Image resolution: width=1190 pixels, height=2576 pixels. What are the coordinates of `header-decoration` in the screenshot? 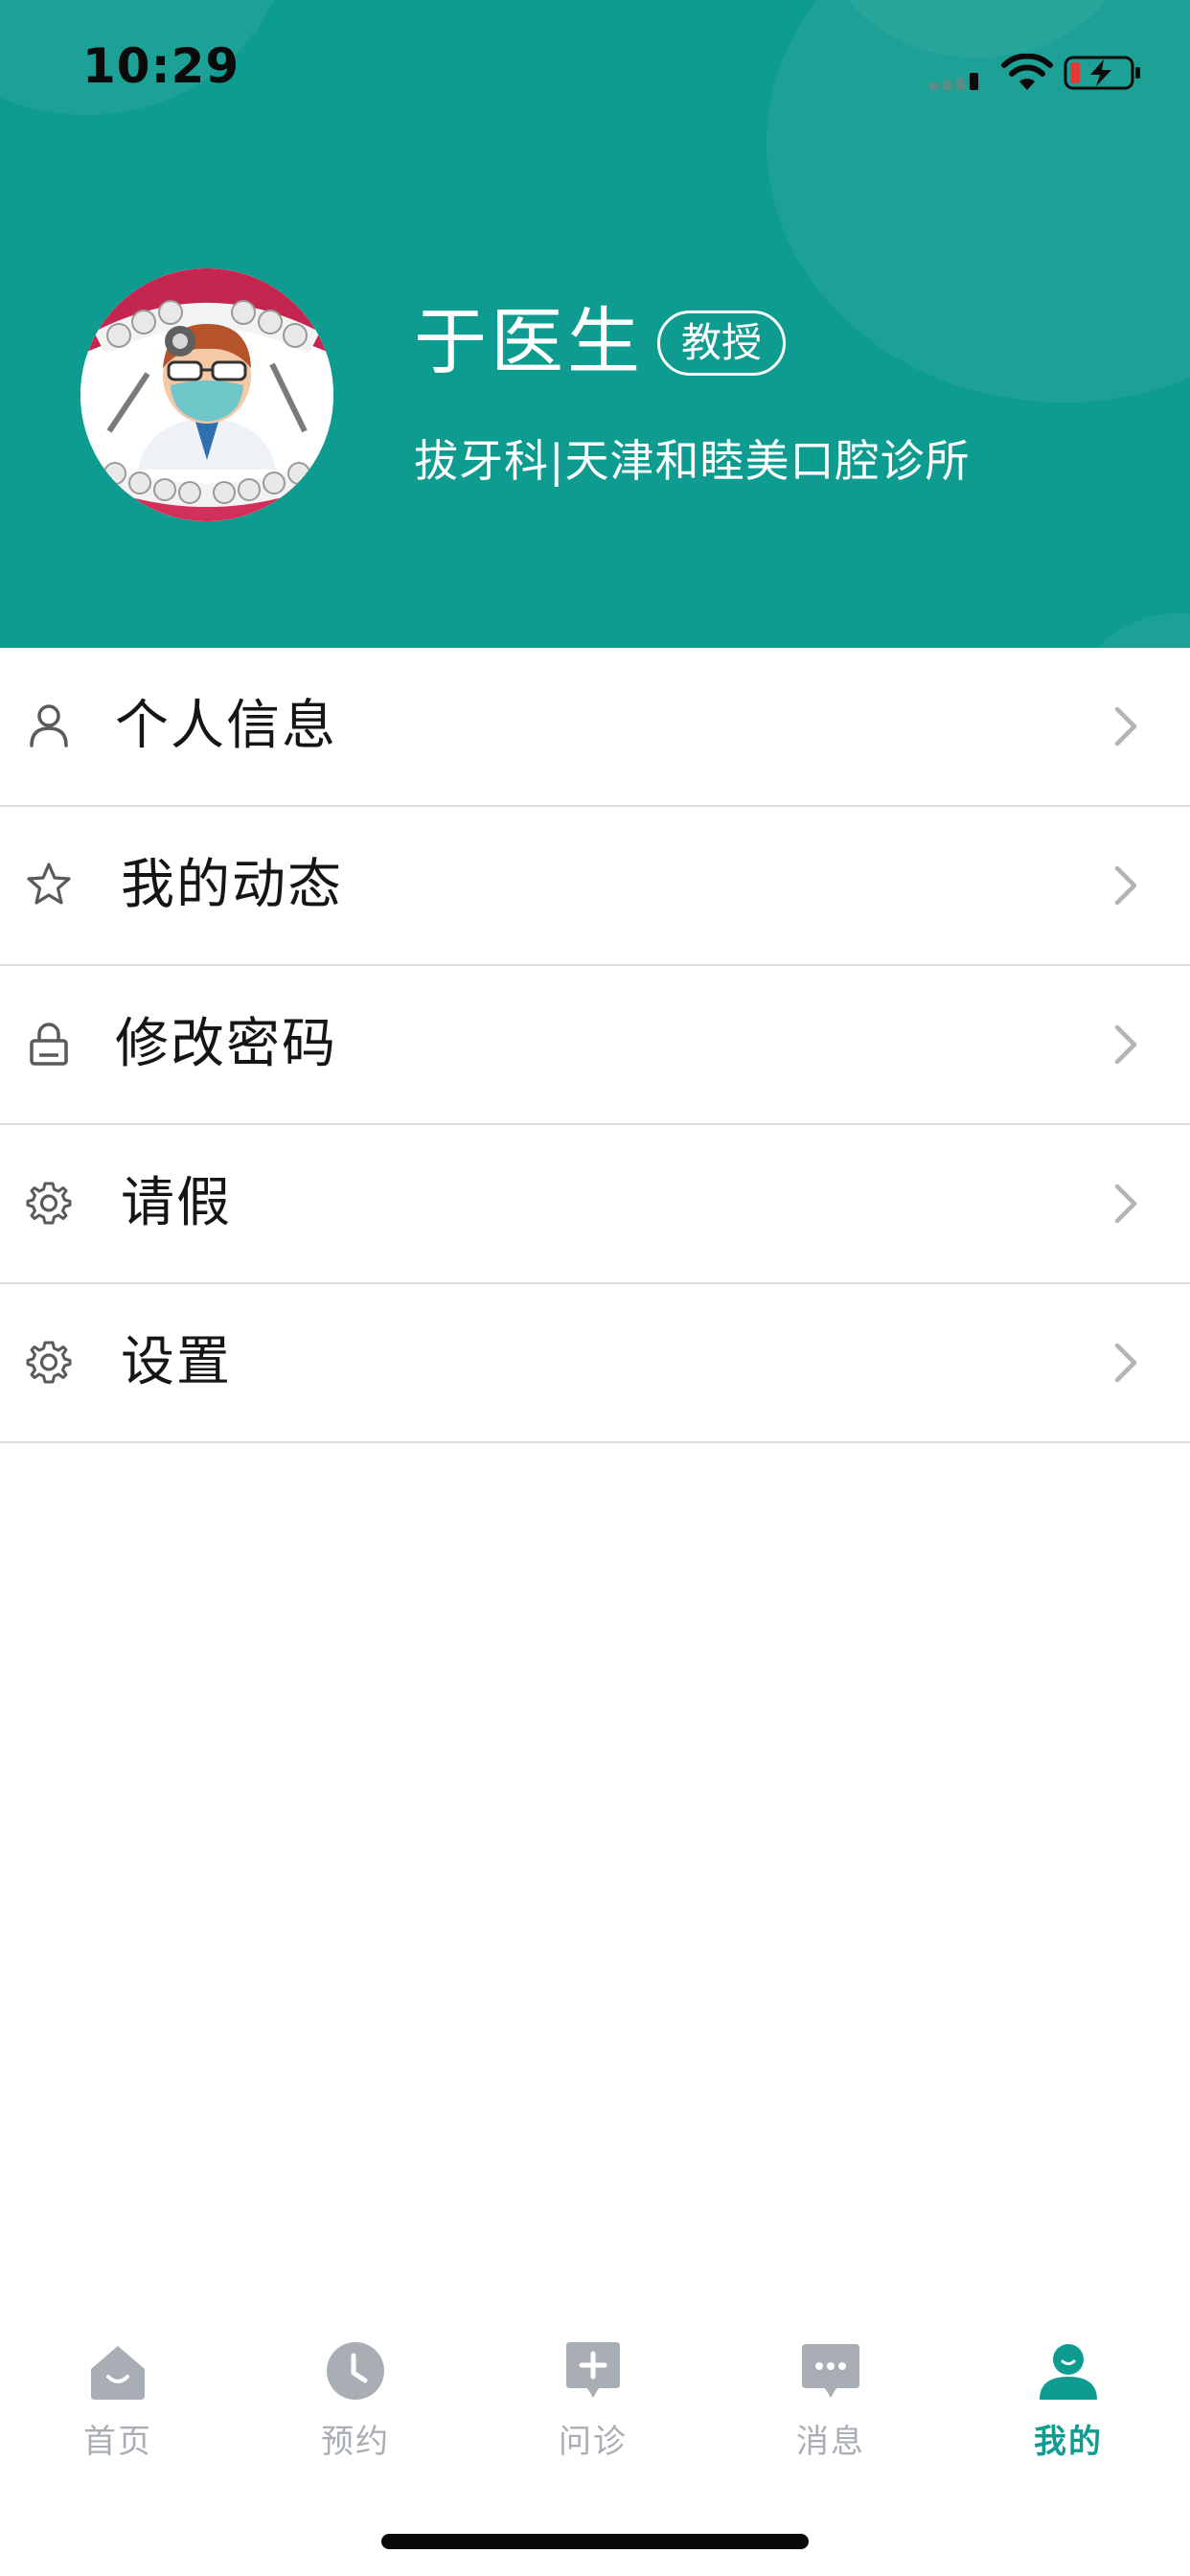 It's located at (1132, 630).